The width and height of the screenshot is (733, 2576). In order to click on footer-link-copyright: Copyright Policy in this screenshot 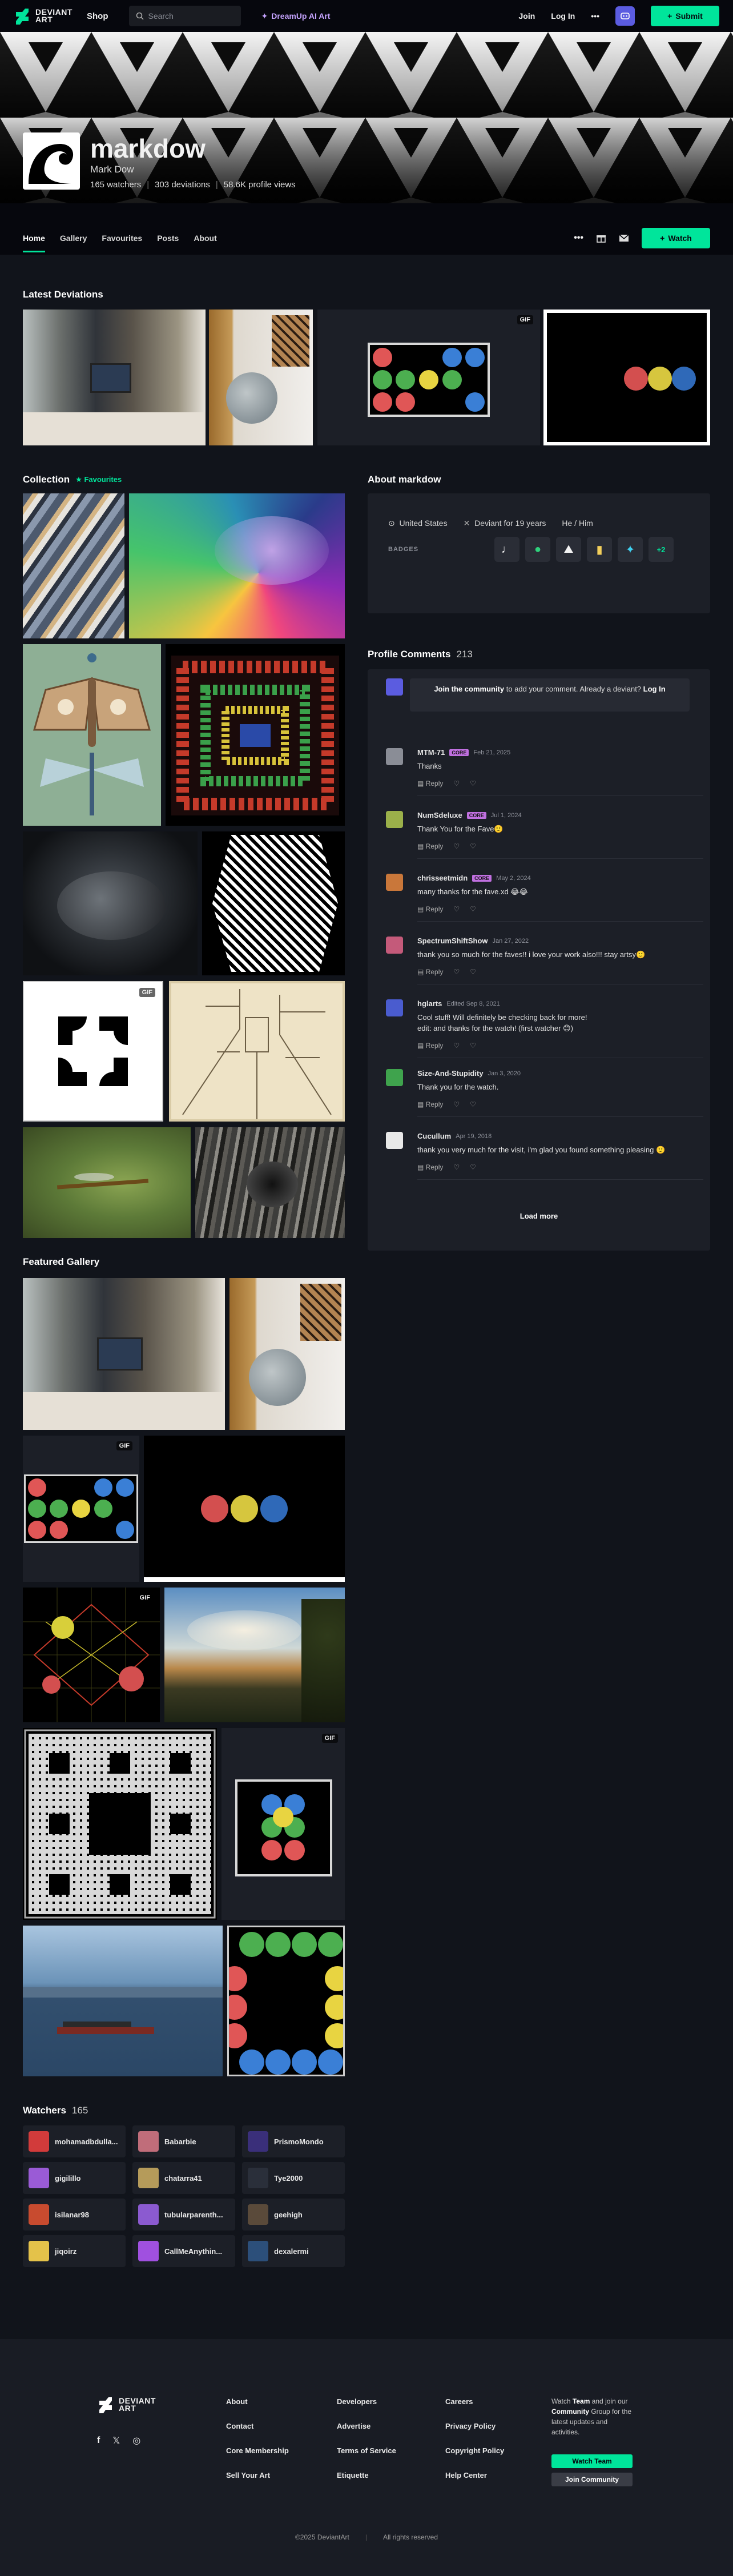, I will do `click(474, 2450)`.